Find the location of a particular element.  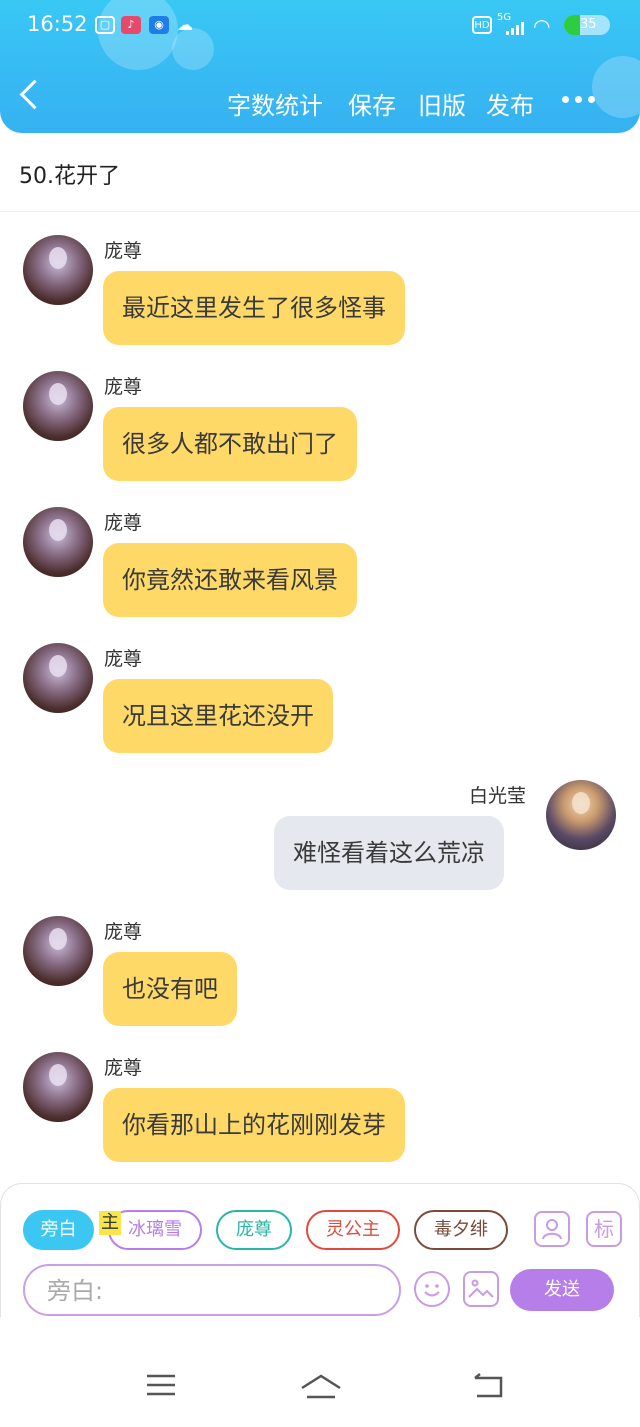

character-chip-duxifei: 毒夕绯 is located at coordinates (461, 1230).